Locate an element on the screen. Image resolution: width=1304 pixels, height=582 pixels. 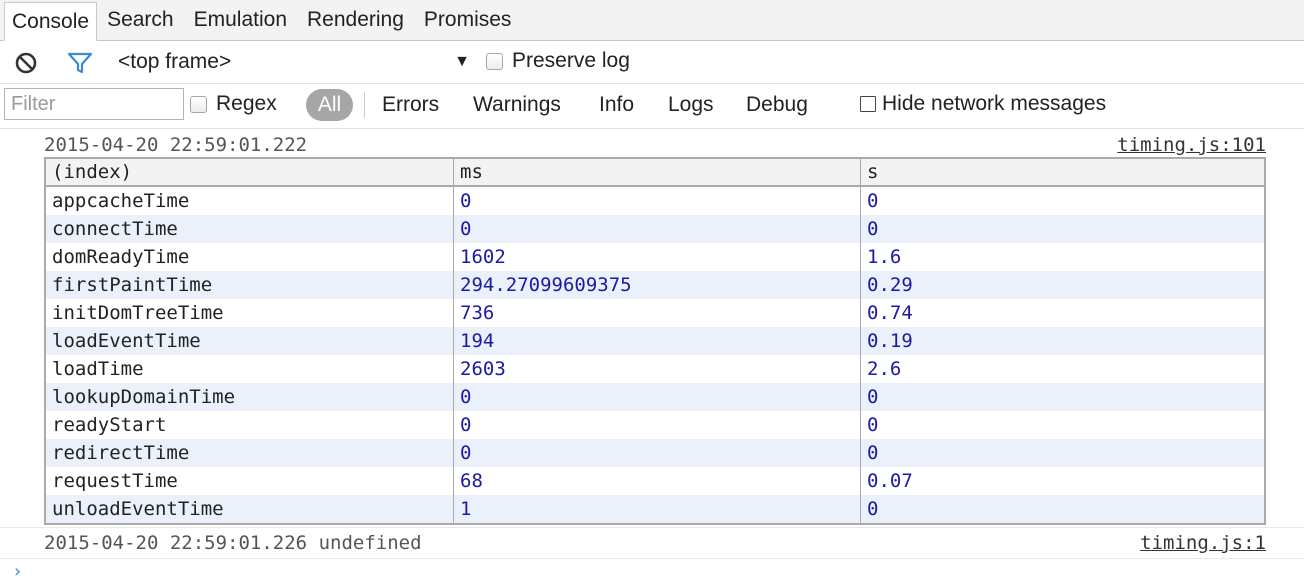
message-timestamp: 2015-04-20 22:59:01.226 is located at coordinates (176, 543).